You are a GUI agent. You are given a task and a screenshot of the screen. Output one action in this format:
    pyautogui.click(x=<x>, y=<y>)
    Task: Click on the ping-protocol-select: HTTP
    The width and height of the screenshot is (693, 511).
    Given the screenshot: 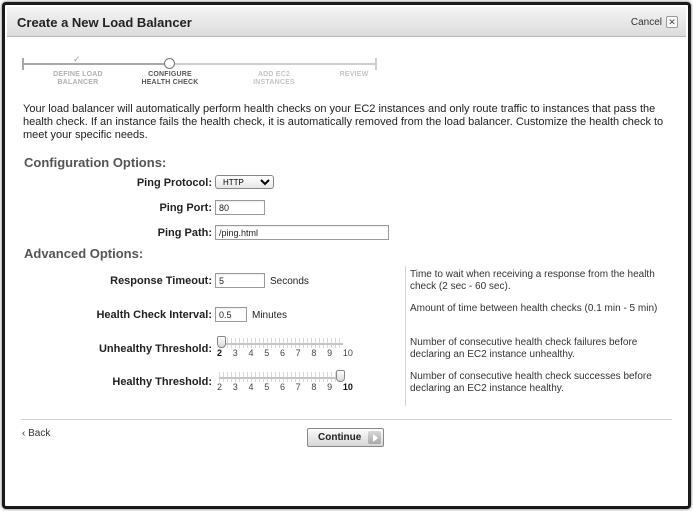 What is the action you would take?
    pyautogui.click(x=244, y=182)
    